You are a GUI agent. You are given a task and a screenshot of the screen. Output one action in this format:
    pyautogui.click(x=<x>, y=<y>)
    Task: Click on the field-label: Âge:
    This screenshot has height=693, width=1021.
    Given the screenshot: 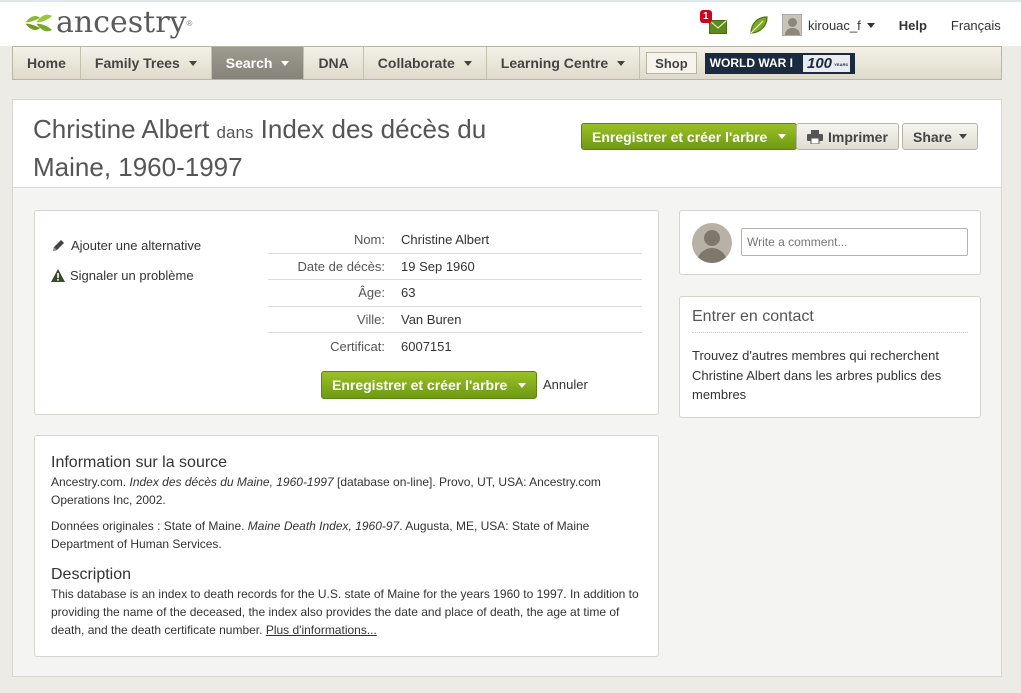 What is the action you would take?
    pyautogui.click(x=371, y=293)
    